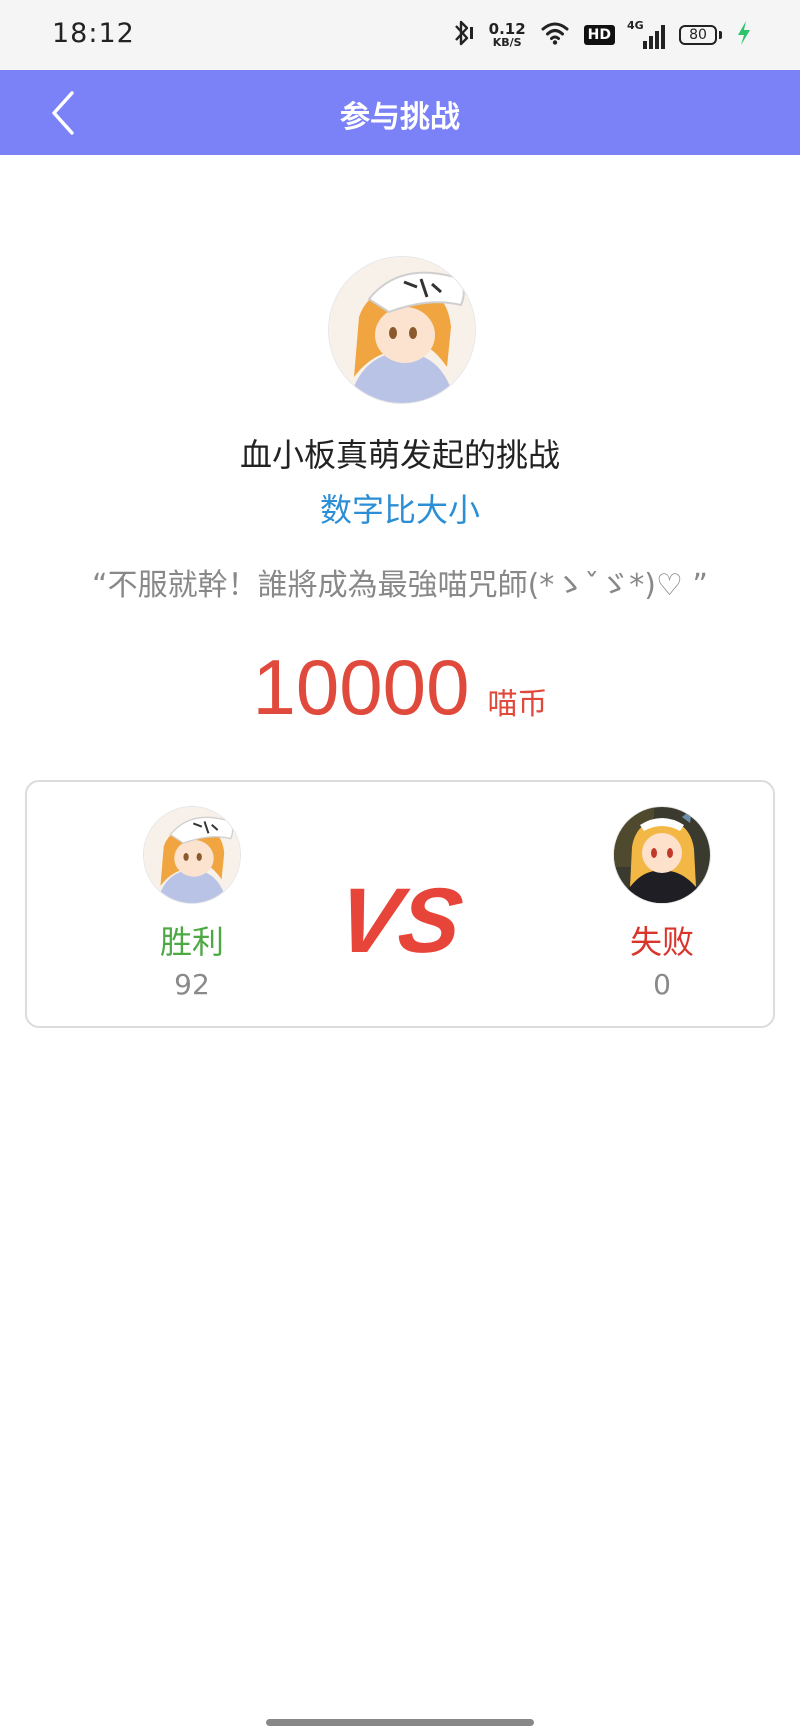  What do you see at coordinates (507, 29) in the screenshot?
I see `net-speed-value: 0.12` at bounding box center [507, 29].